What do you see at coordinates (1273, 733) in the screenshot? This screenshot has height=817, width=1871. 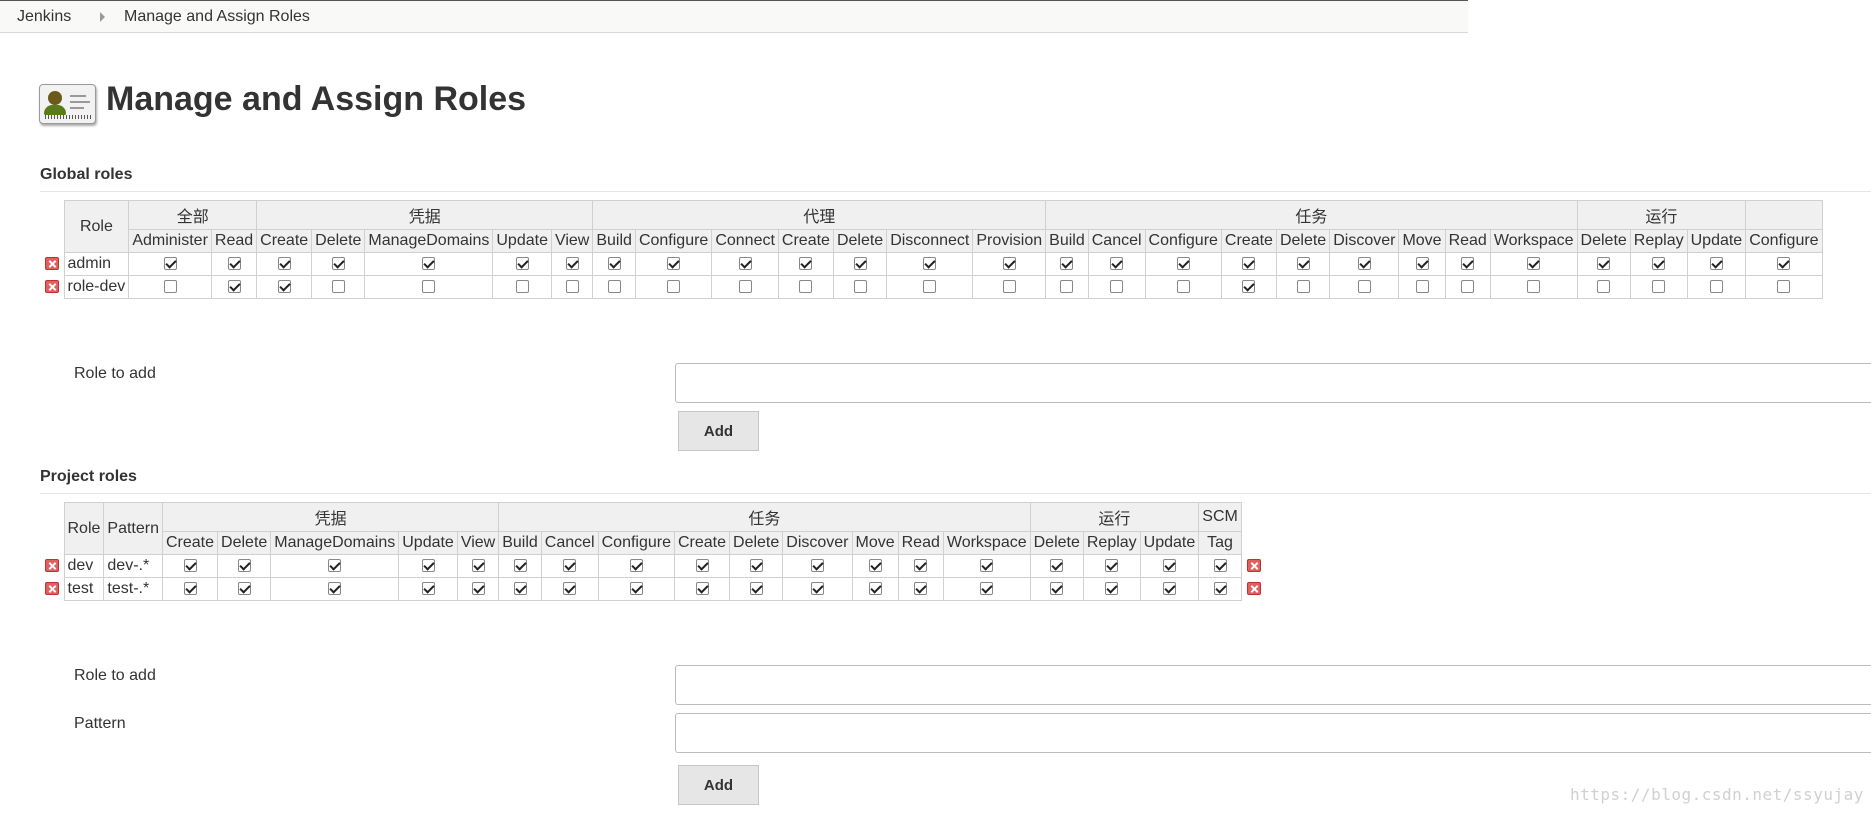 I see `project-pattern-input` at bounding box center [1273, 733].